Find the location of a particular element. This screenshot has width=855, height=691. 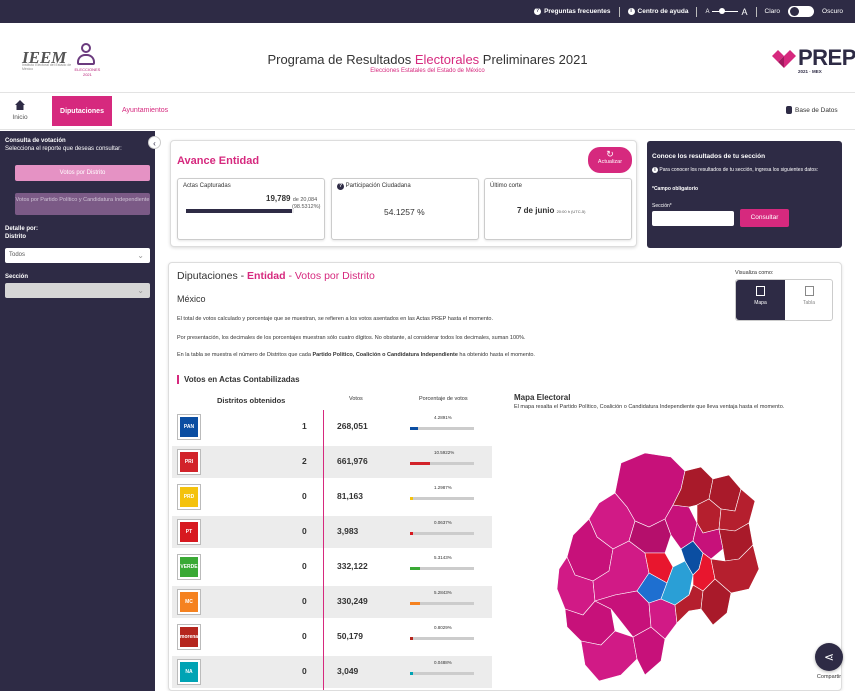

party-porcentaje: 0.0637% is located at coordinates (443, 522).